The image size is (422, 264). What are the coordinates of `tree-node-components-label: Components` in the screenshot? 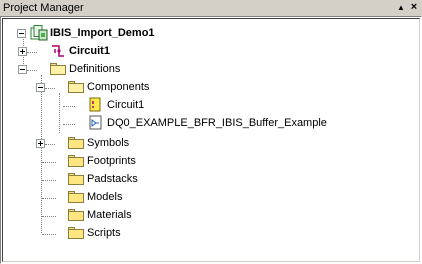 It's located at (118, 87).